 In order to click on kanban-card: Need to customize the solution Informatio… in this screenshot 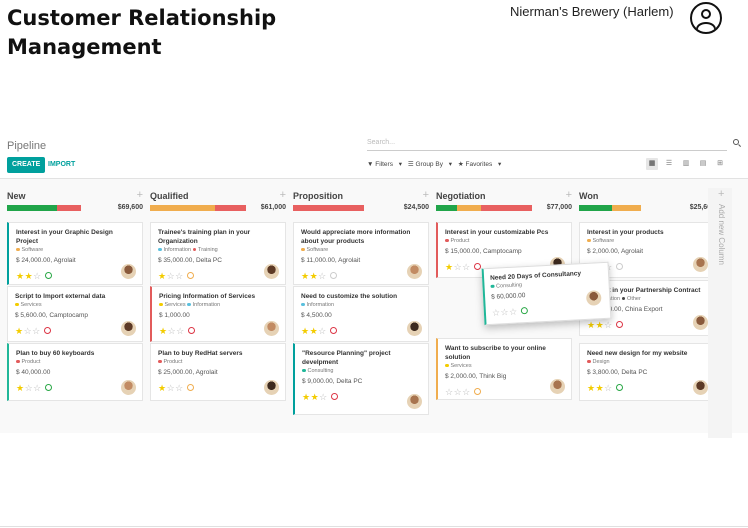, I will do `click(361, 314)`.